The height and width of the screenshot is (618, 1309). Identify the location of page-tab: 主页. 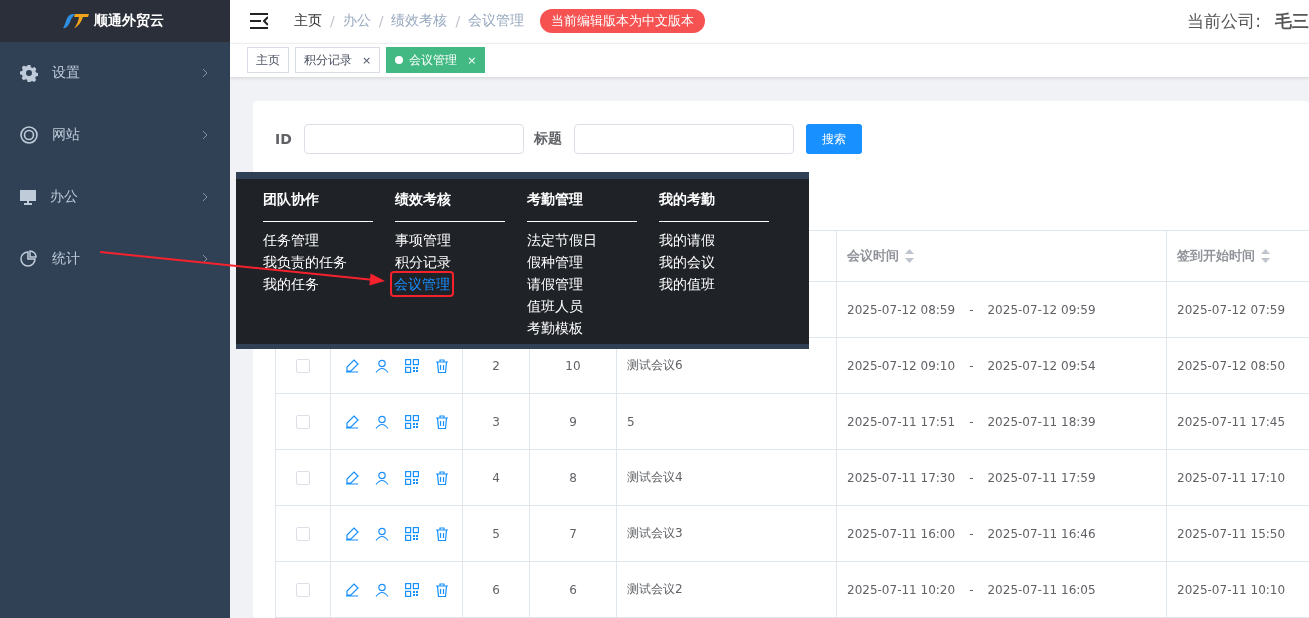
(268, 60).